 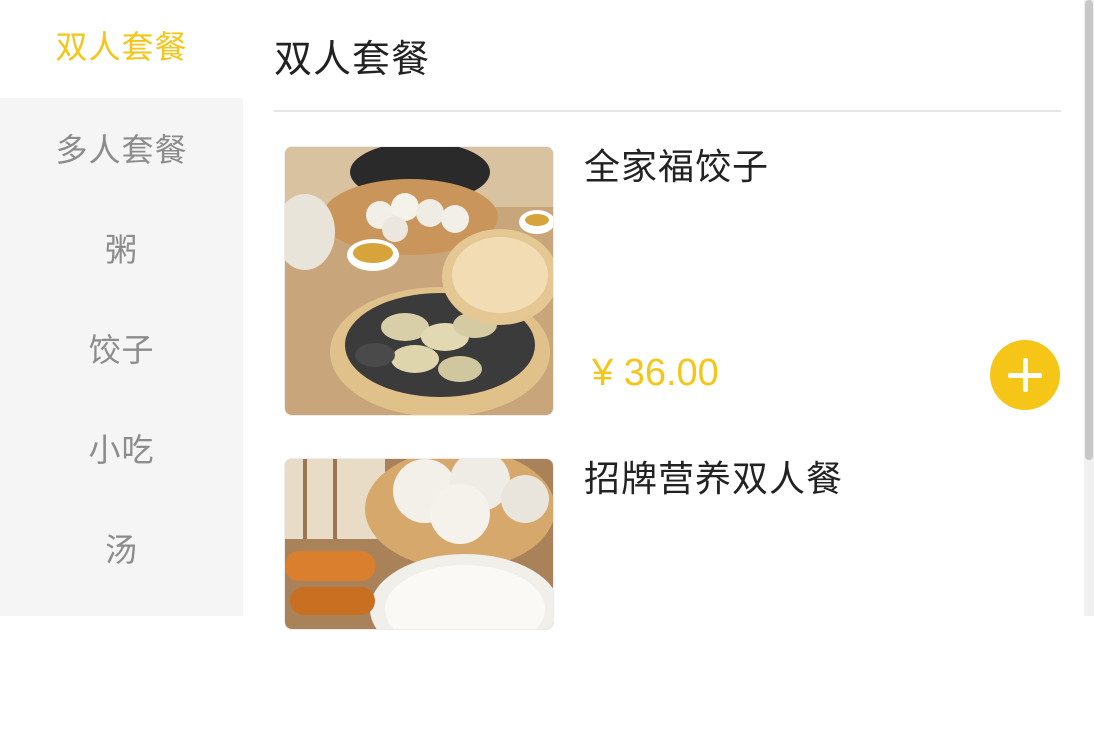 What do you see at coordinates (121, 49) in the screenshot?
I see `sidebar-item-double-set: 双人套餐` at bounding box center [121, 49].